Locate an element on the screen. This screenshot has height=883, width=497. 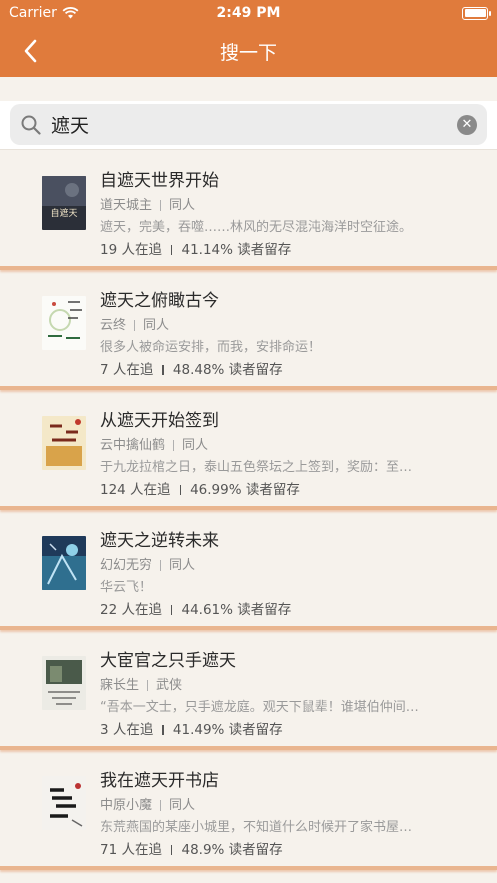
battery-icon is located at coordinates (476, 13).